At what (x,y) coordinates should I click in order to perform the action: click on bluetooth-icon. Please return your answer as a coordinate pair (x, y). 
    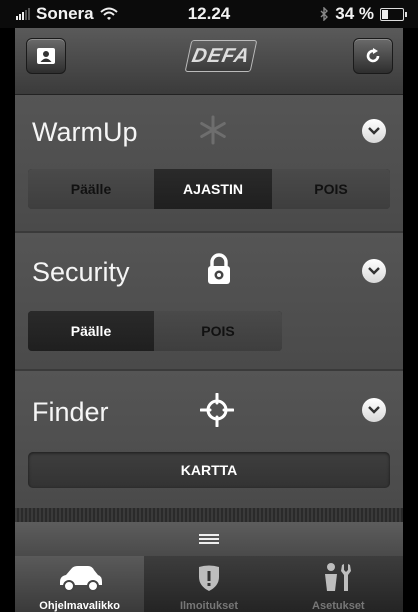
    Looking at the image, I should click on (324, 14).